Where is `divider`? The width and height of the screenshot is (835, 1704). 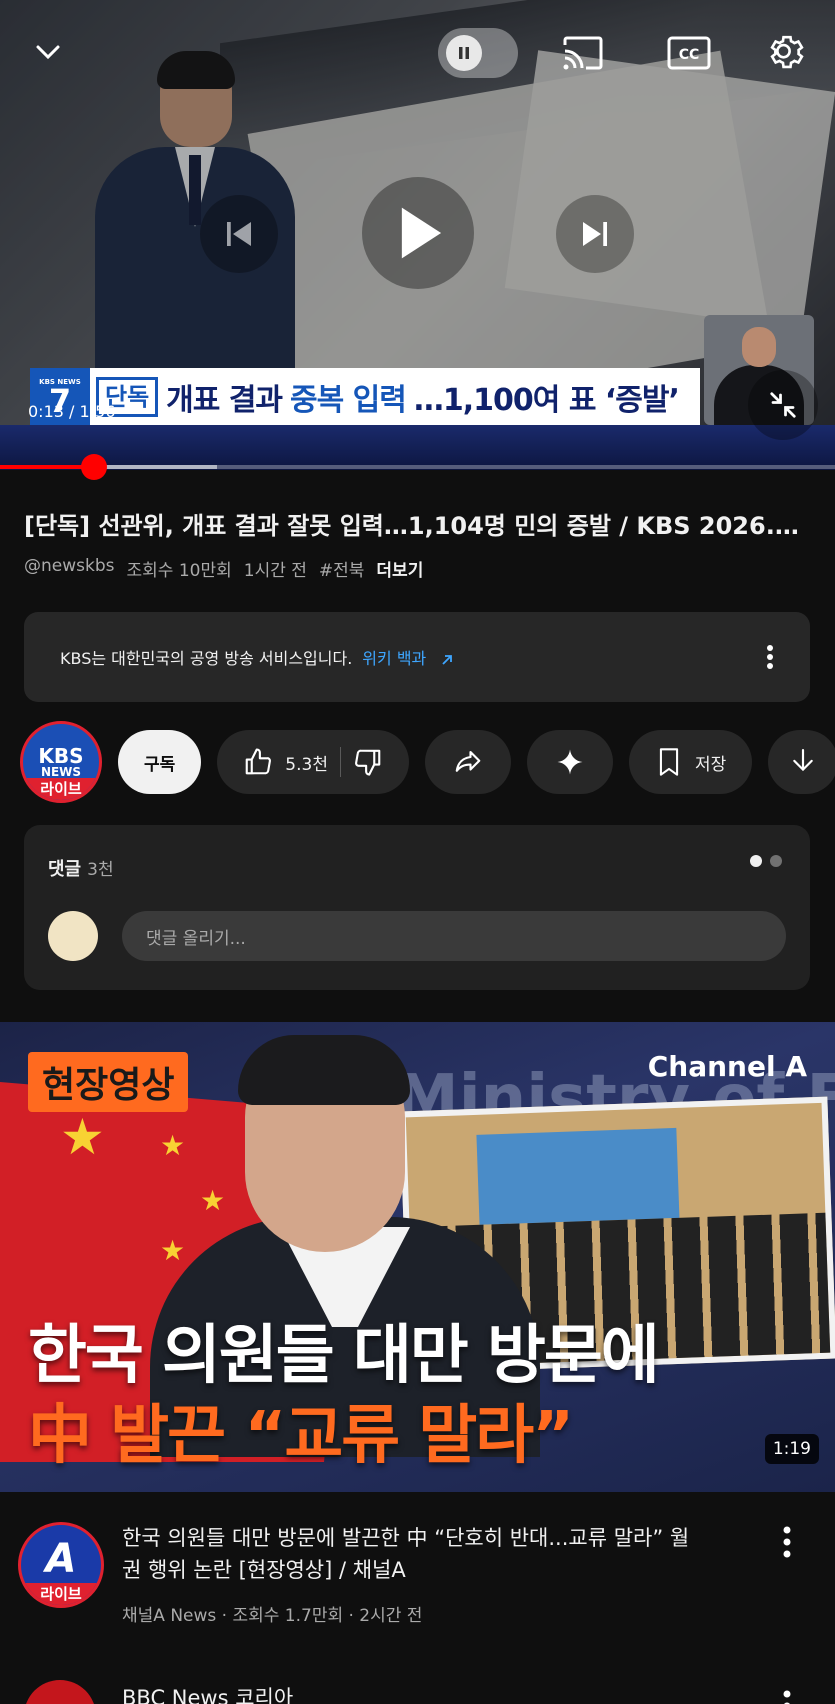
divider is located at coordinates (340, 762).